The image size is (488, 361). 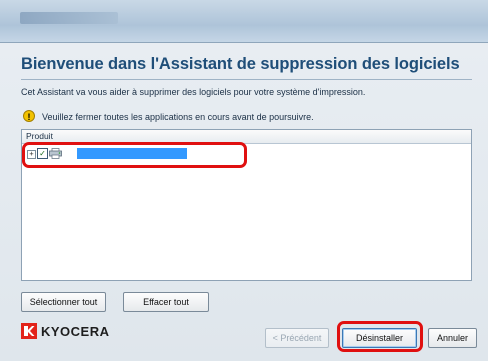 What do you see at coordinates (39, 136) in the screenshot?
I see `column-header-label: Produit` at bounding box center [39, 136].